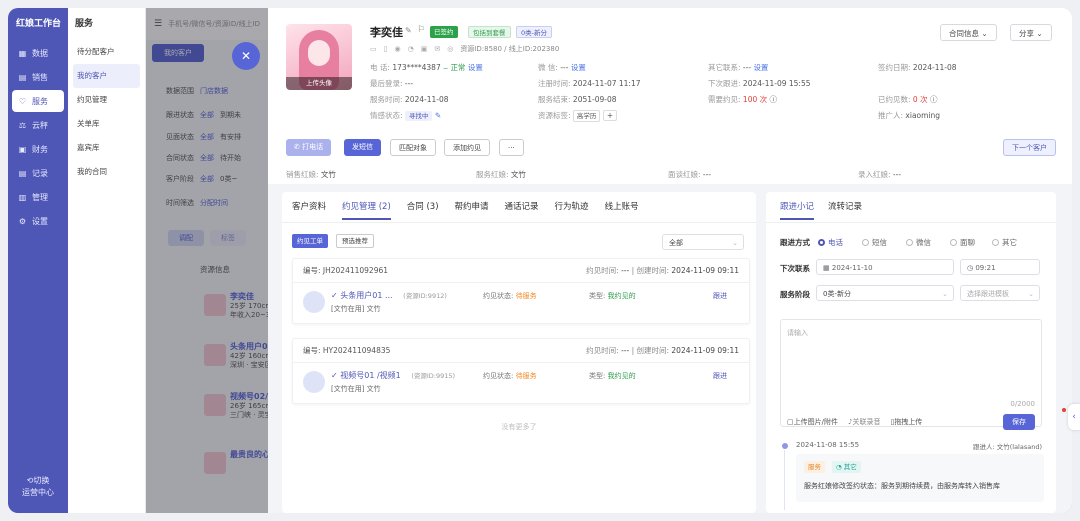  I want to click on sidebar-item-2: ♡ 服务, so click(38, 101).